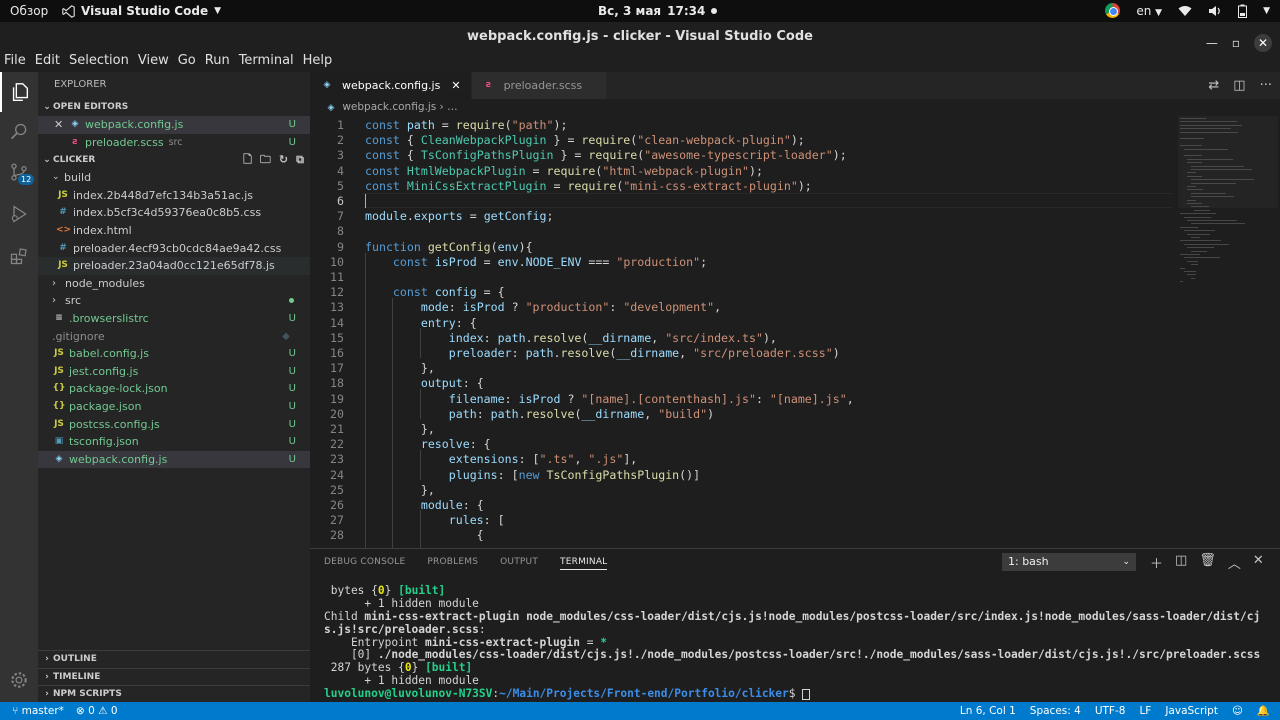  Describe the element at coordinates (1207, 562) in the screenshot. I see `kill-terminal-icon: 🗑` at that location.